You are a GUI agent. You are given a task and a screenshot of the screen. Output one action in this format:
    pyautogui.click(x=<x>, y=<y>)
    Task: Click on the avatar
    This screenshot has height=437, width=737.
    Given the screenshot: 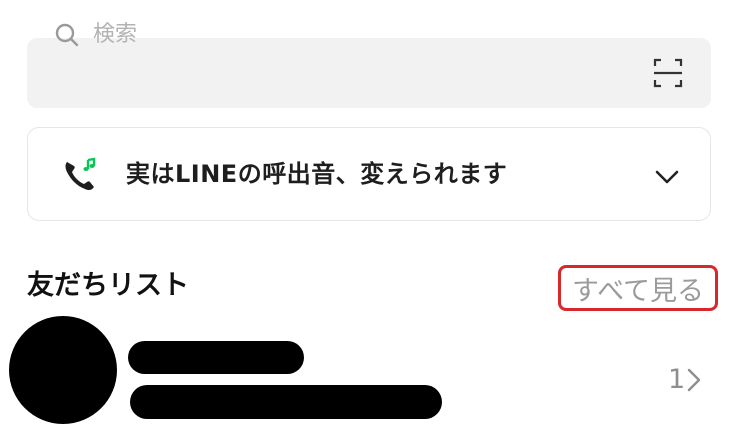 What is the action you would take?
    pyautogui.click(x=63, y=370)
    